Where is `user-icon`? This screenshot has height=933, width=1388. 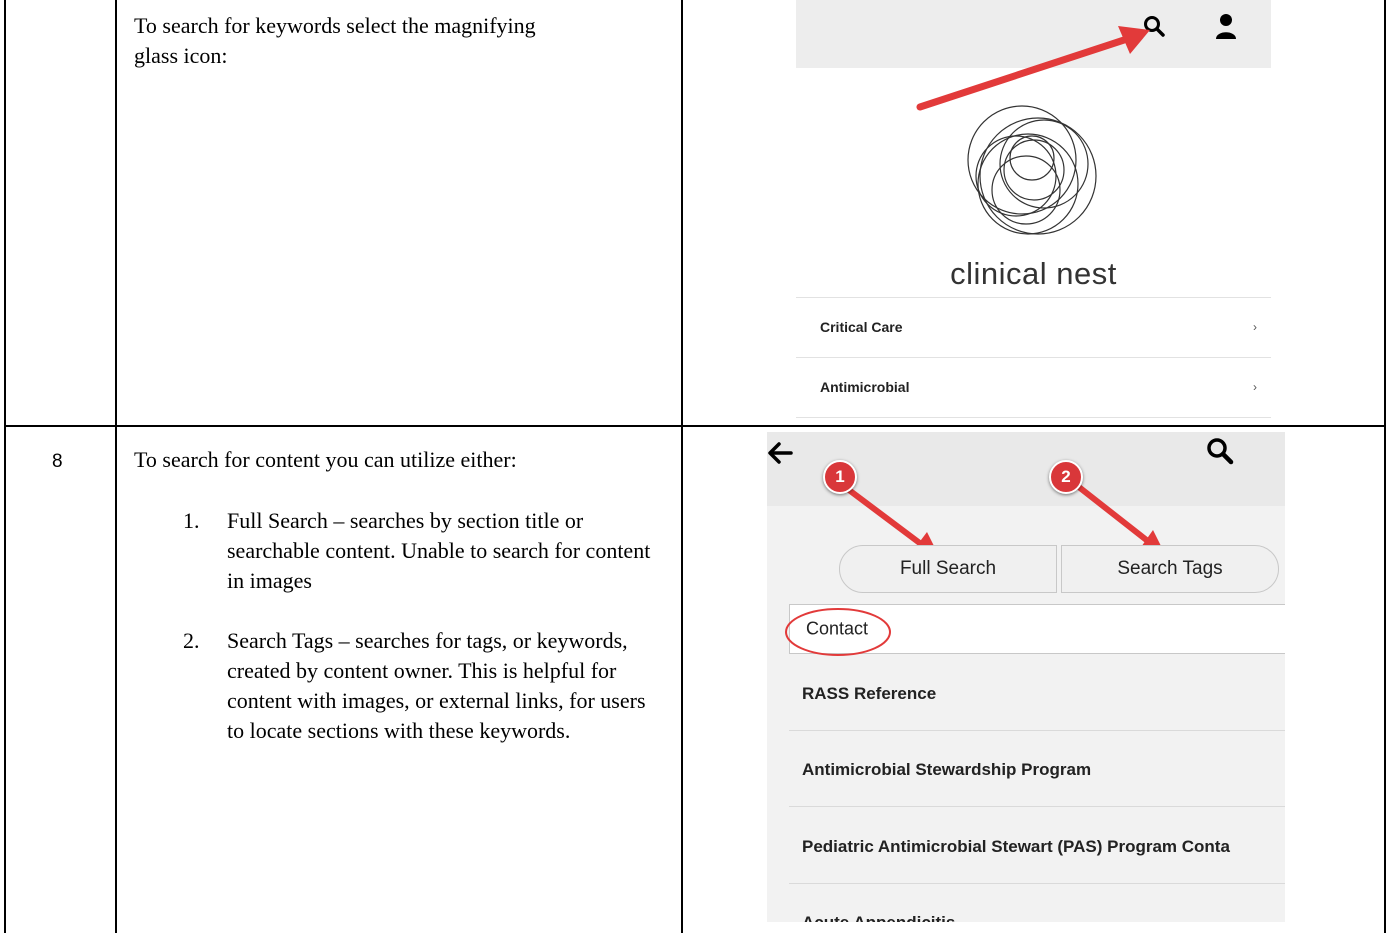
user-icon is located at coordinates (1226, 26).